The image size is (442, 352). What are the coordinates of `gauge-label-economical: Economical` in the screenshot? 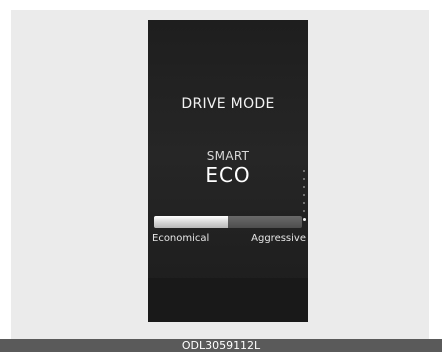 It's located at (181, 238).